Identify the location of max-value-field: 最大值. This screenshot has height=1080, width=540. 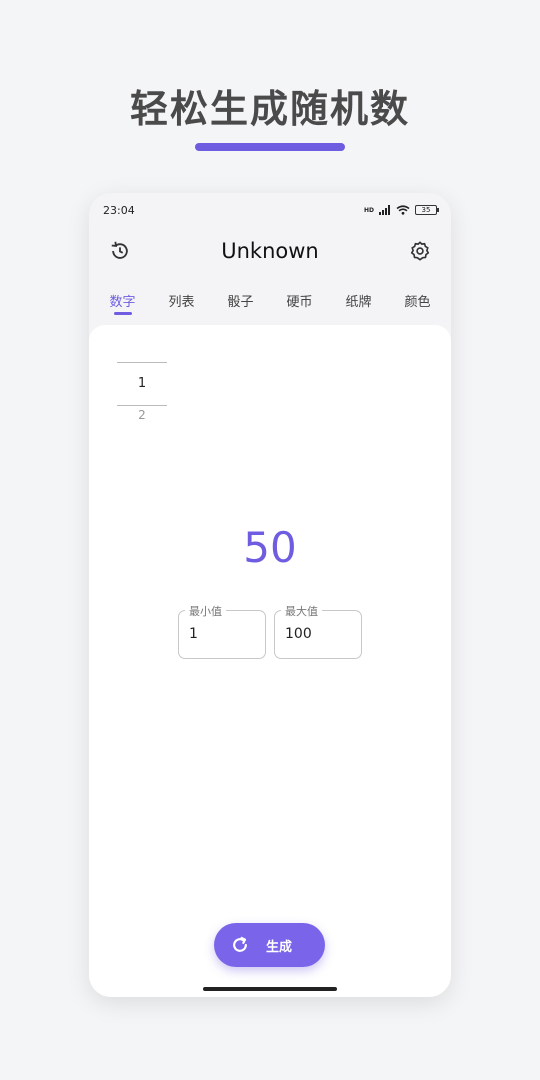
(318, 631).